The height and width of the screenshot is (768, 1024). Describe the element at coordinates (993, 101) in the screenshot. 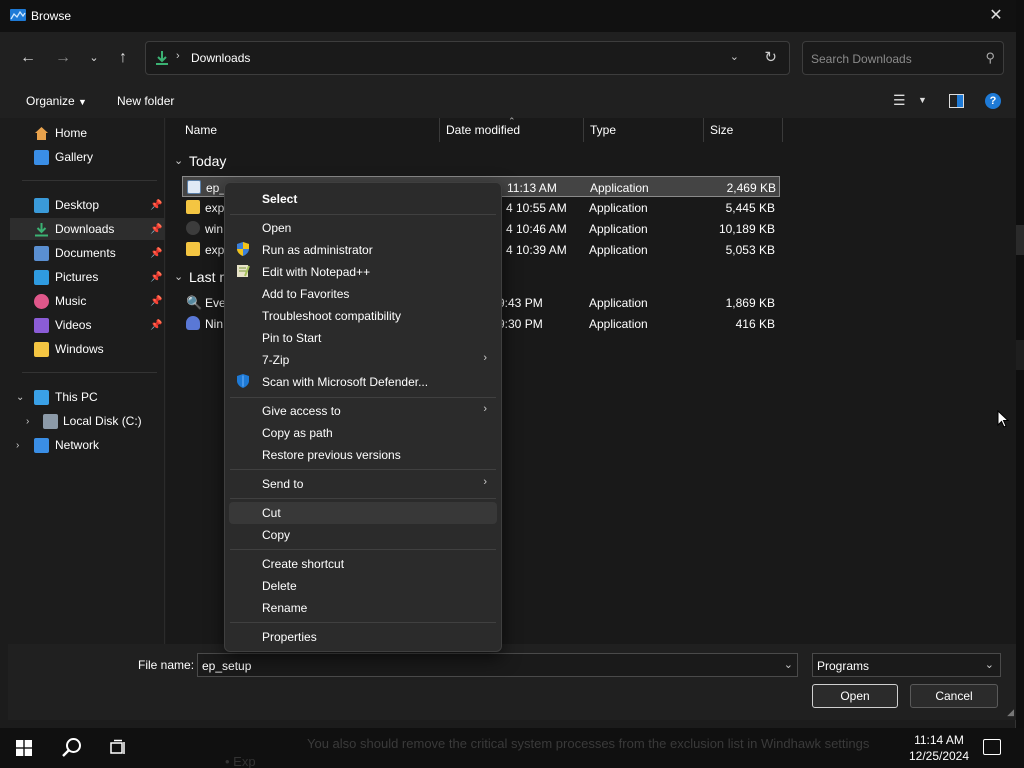

I see `help-icon: ?` at that location.